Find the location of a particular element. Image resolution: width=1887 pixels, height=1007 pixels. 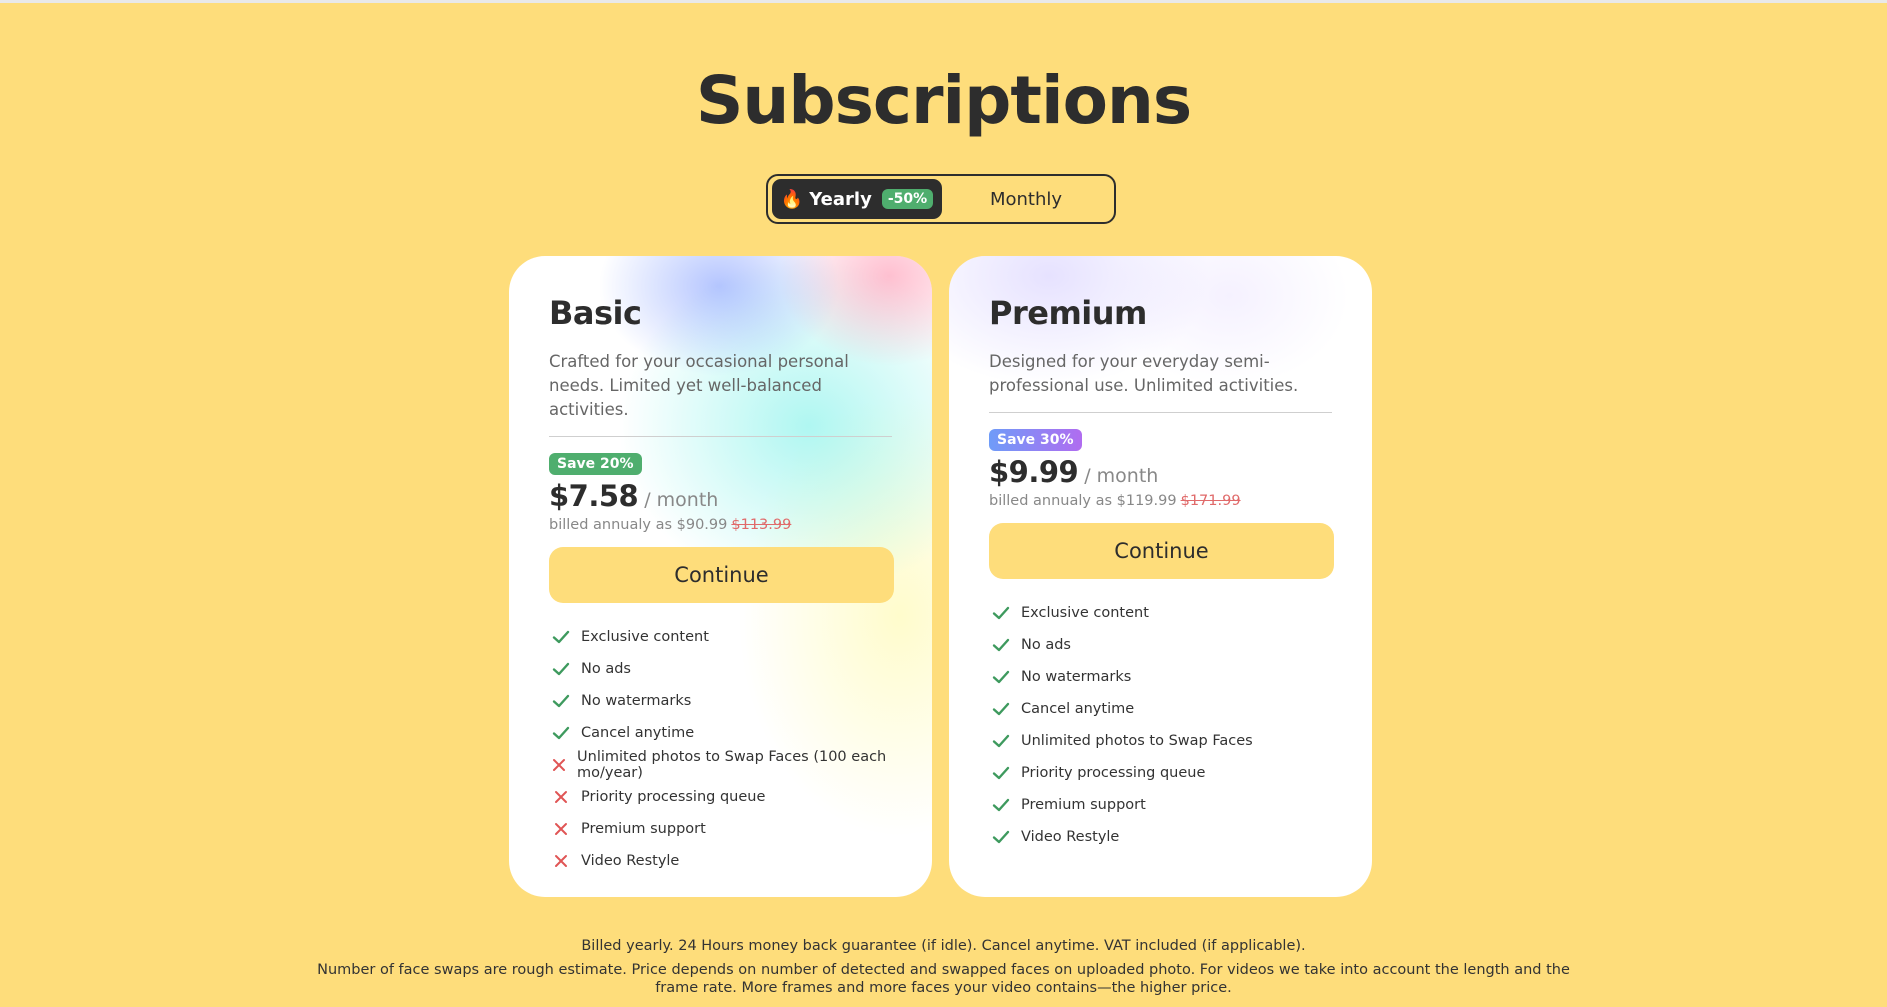

feature-label: Unlimited photos to Swap Faces is located at coordinates (1137, 741).